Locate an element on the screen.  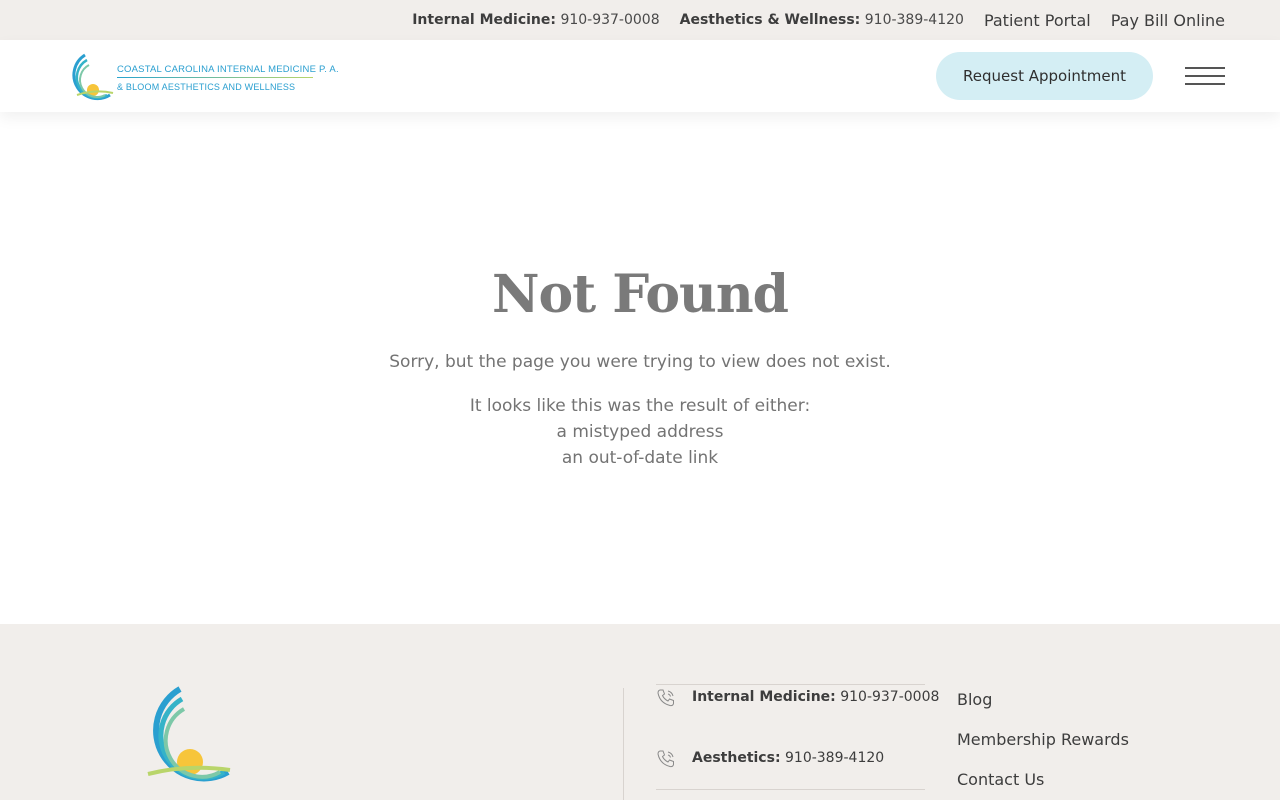
footer-links: Blog Membership Rewards Contact Us is located at coordinates (1043, 744).